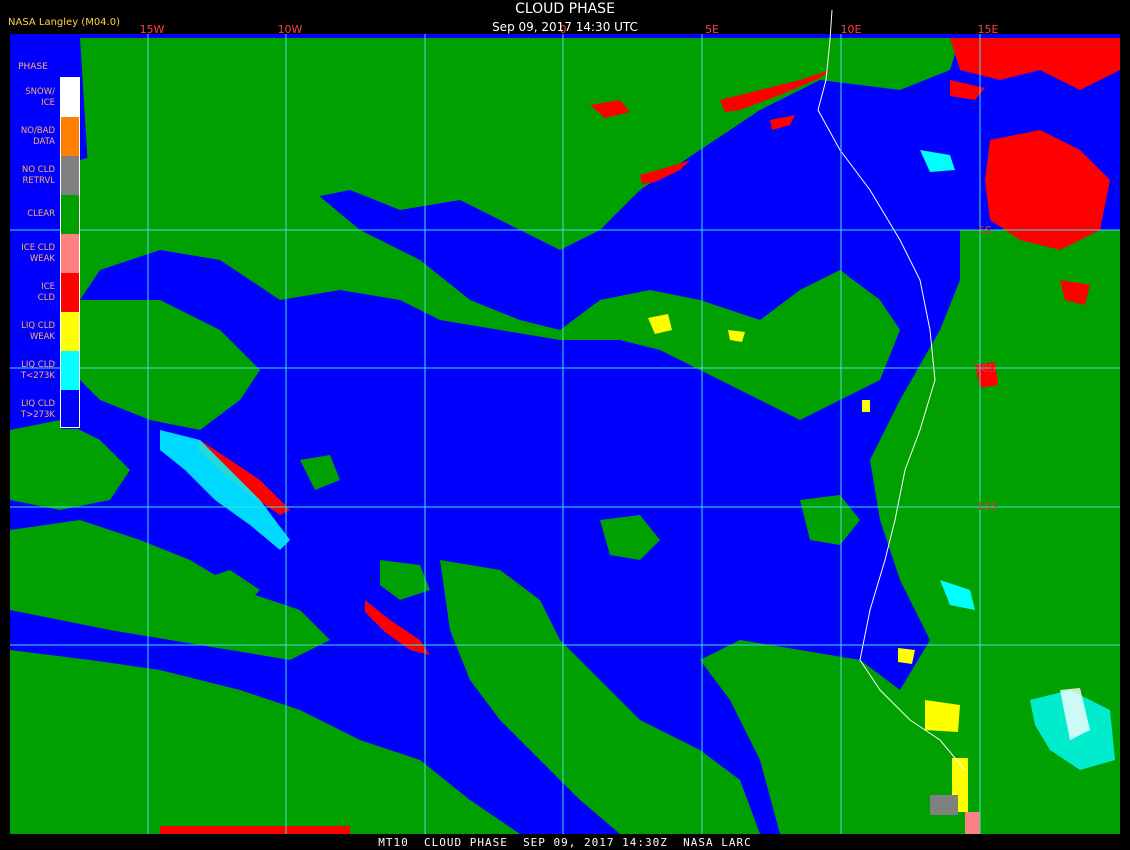  I want to click on legend-label-6: LIQ CLD WEAK, so click(38, 331).